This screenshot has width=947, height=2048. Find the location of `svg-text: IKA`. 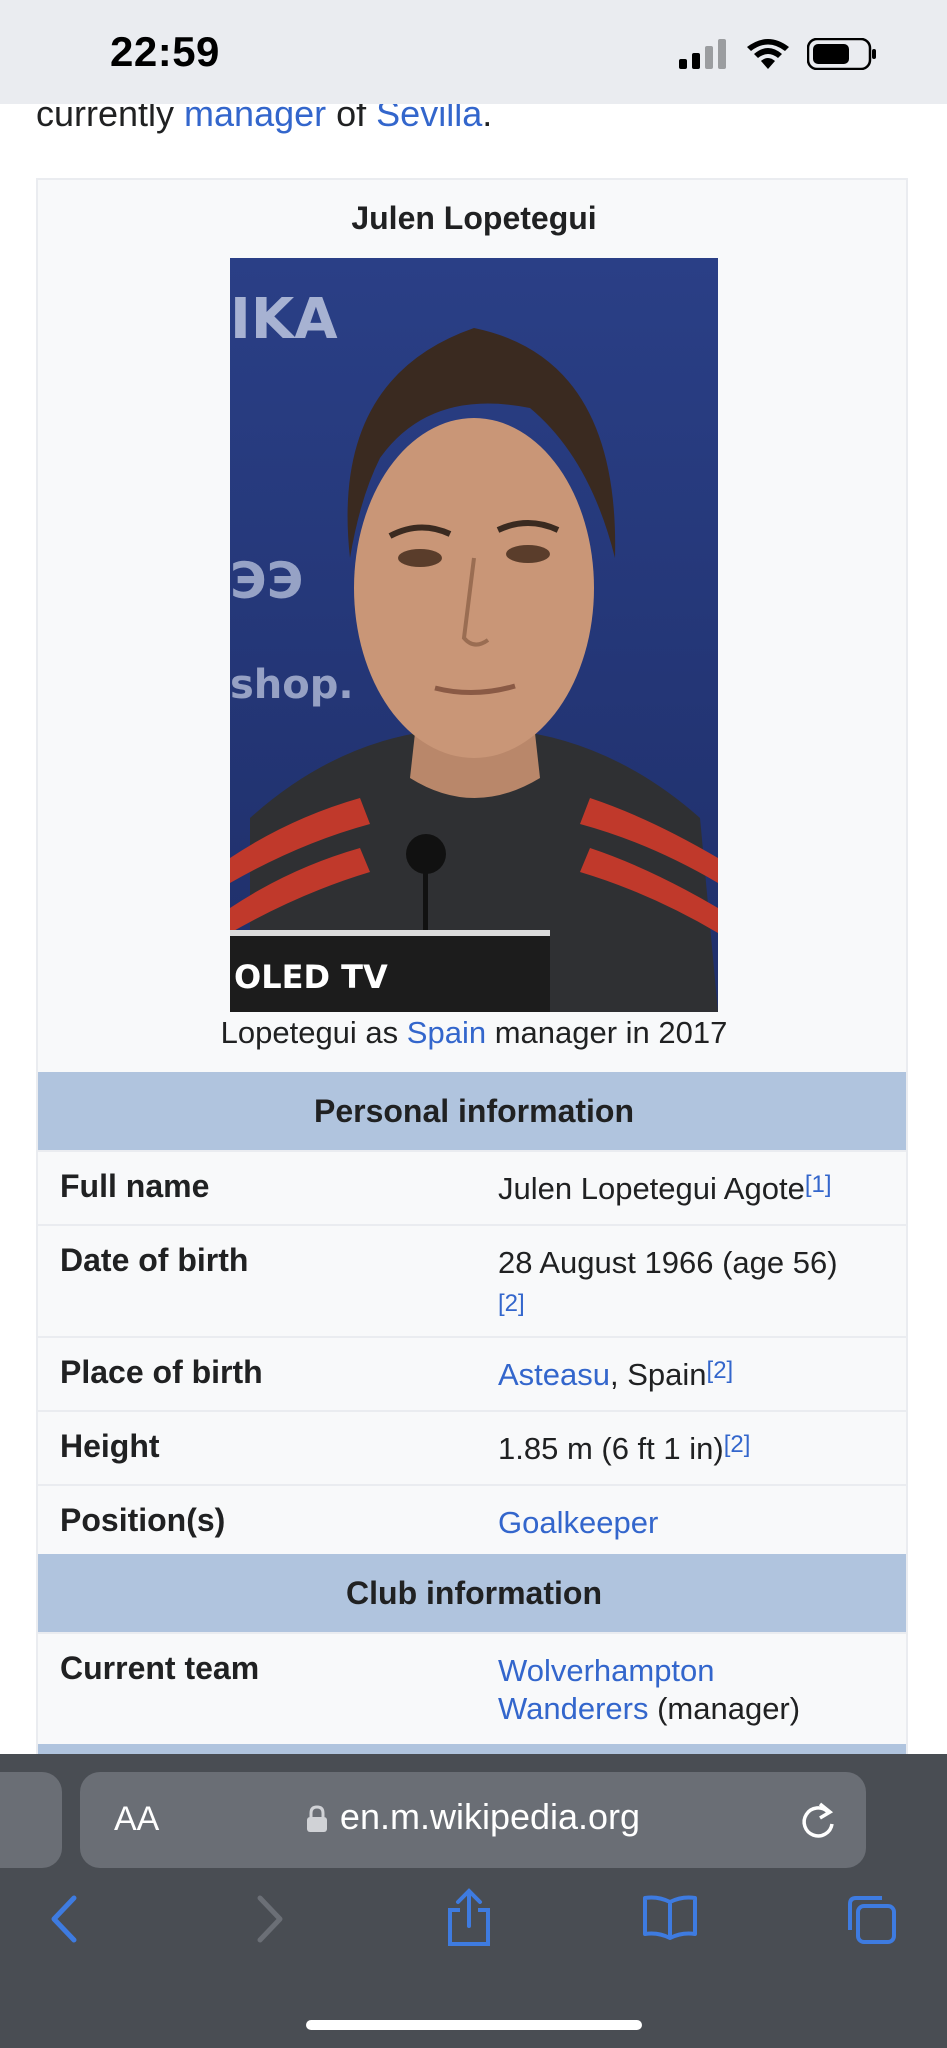

svg-text: IKA is located at coordinates (284, 319).